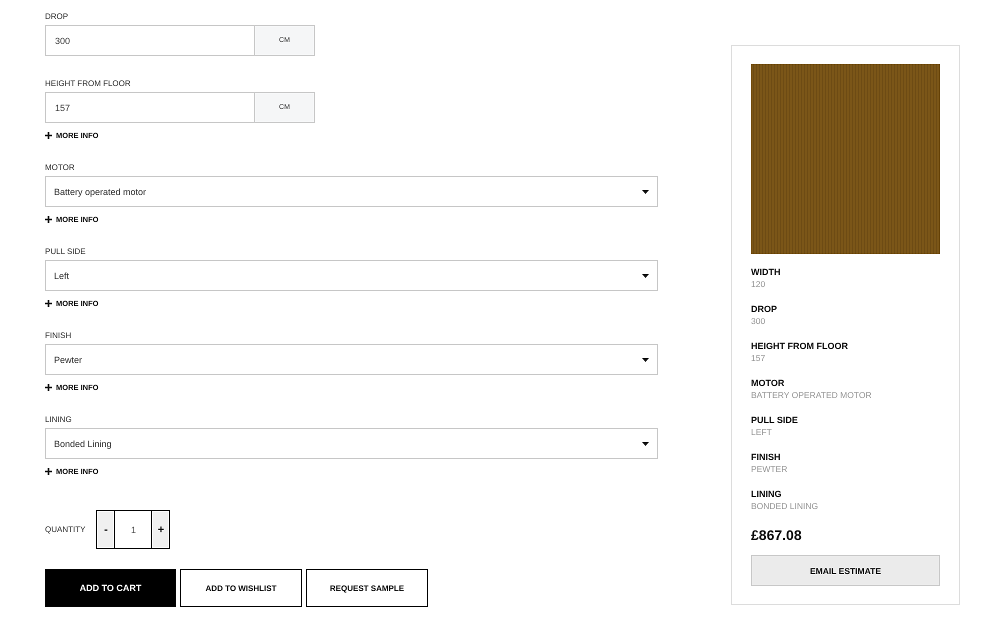  What do you see at coordinates (758, 284) in the screenshot?
I see `spec-value: 120` at bounding box center [758, 284].